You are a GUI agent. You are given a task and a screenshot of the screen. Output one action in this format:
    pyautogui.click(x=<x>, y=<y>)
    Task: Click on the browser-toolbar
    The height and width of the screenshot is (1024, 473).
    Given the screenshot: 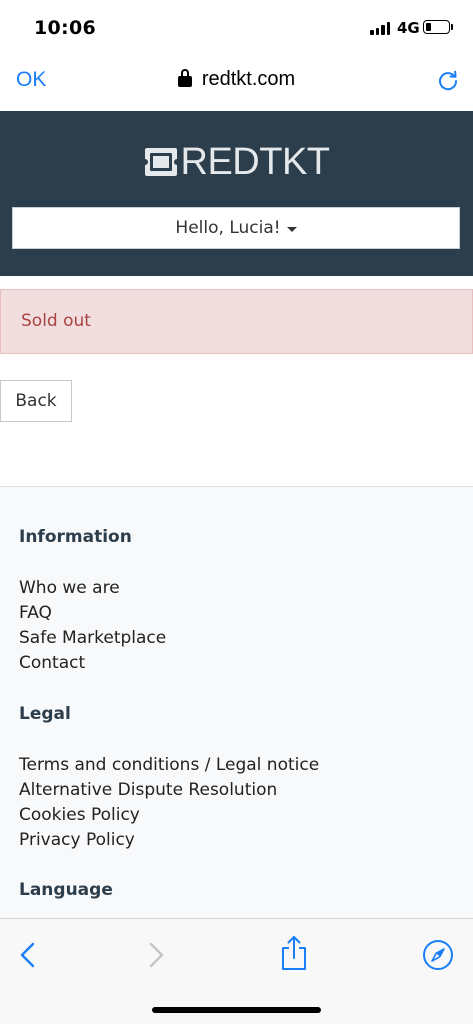 What is the action you would take?
    pyautogui.click(x=236, y=971)
    